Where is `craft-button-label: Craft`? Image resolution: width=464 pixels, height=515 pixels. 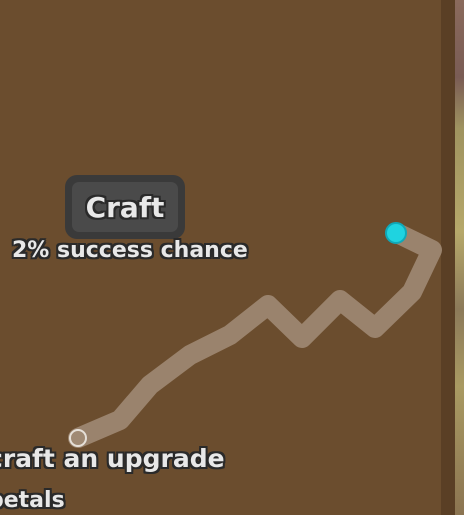 craft-button-label: Craft is located at coordinates (125, 207).